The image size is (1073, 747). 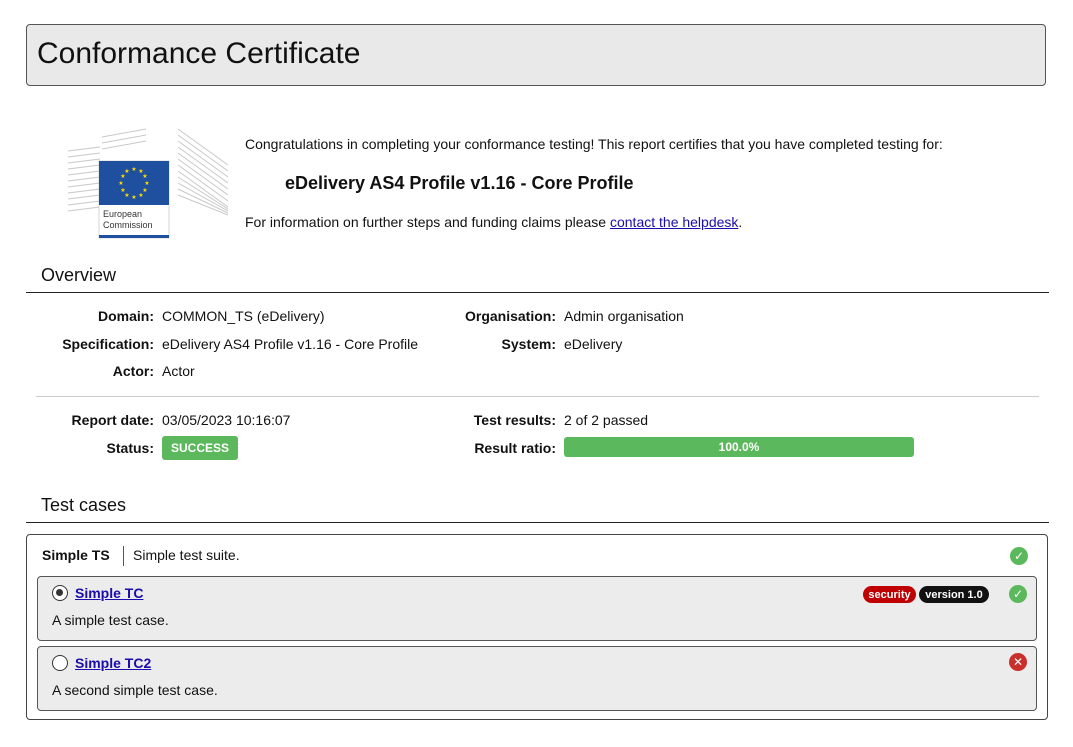 I want to click on test-suite-description: Simple test suite., so click(x=186, y=555).